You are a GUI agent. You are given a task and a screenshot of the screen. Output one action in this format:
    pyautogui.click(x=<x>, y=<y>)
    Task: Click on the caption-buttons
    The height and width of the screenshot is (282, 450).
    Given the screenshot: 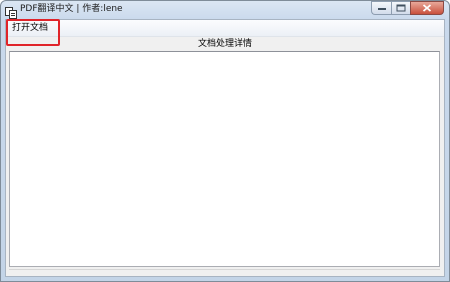 What is the action you would take?
    pyautogui.click(x=407, y=8)
    